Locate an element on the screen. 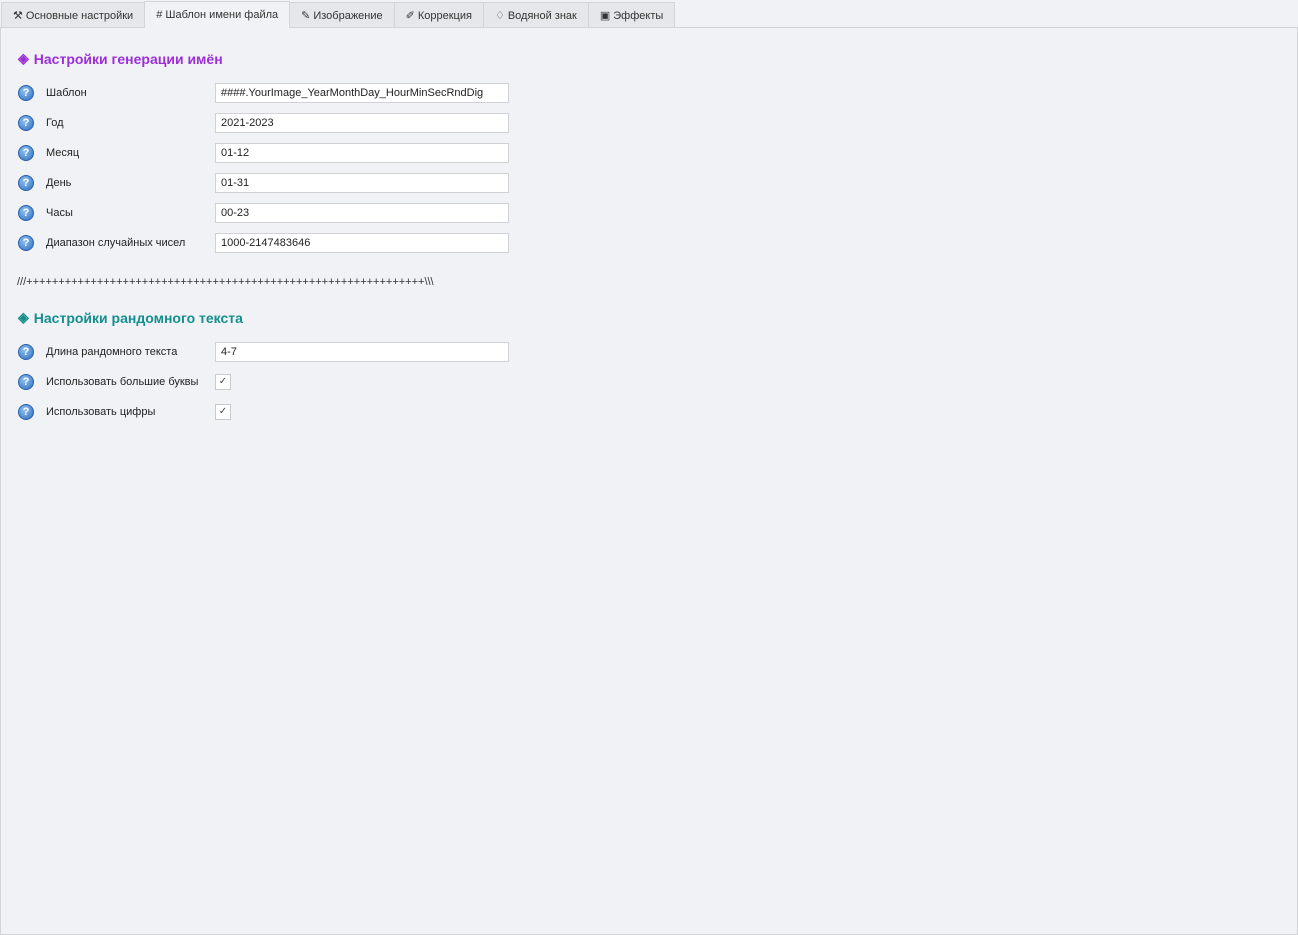 Image resolution: width=1298 pixels, height=935 pixels. day-input: 01-31 is located at coordinates (362, 183).